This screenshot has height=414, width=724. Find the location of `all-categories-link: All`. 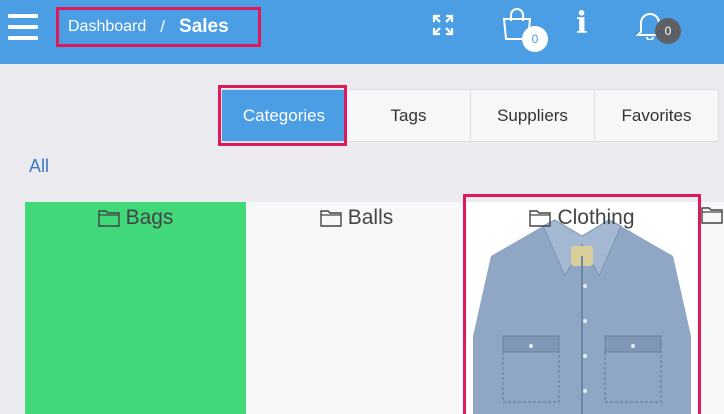

all-categories-link: All is located at coordinates (39, 166).